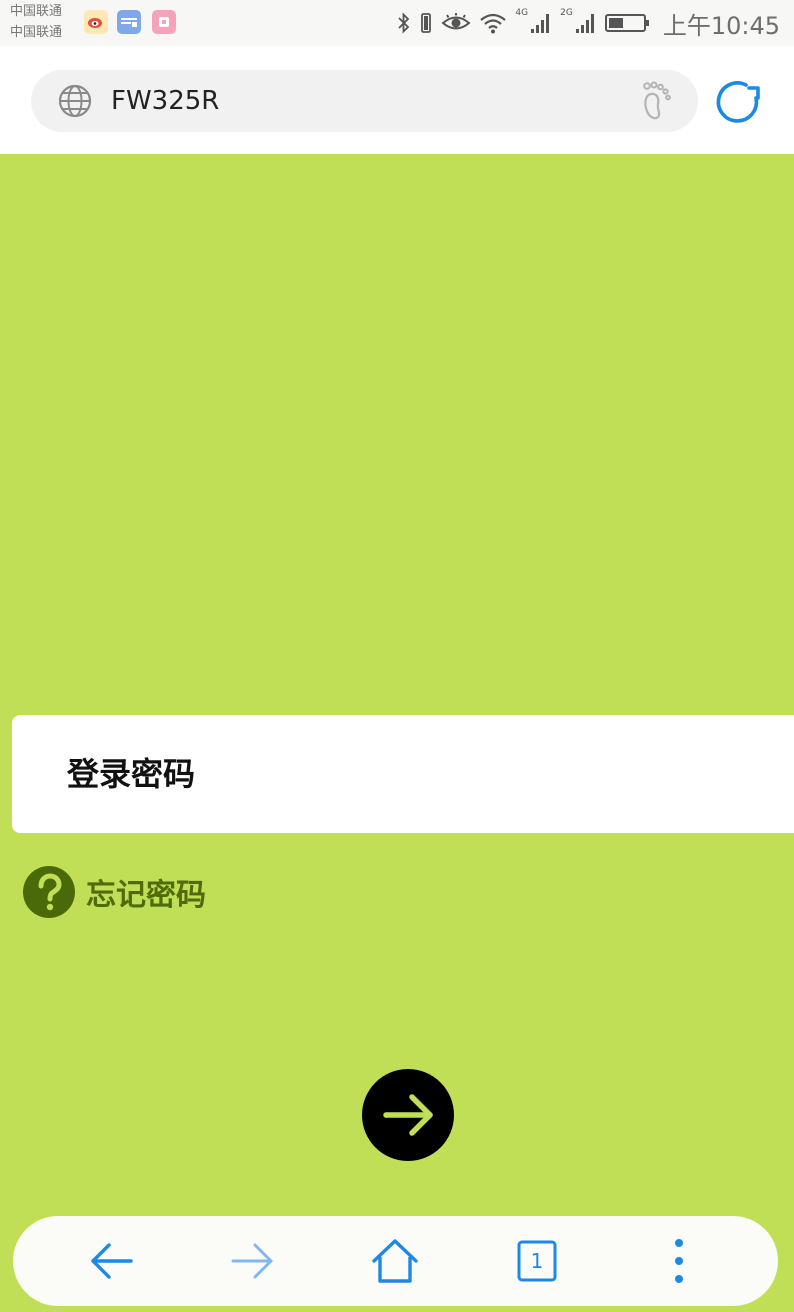  I want to click on system-status-icons: 4G 2G 上午10:45, so click(588, 23).